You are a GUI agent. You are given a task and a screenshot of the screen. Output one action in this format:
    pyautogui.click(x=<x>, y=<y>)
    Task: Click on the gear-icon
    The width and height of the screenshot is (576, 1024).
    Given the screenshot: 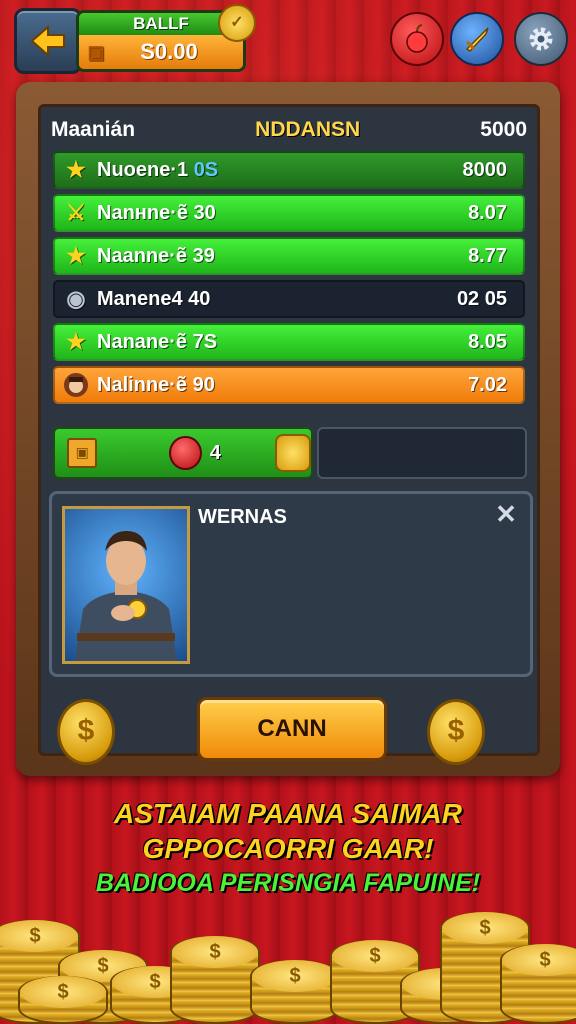 What is the action you would take?
    pyautogui.click(x=541, y=39)
    